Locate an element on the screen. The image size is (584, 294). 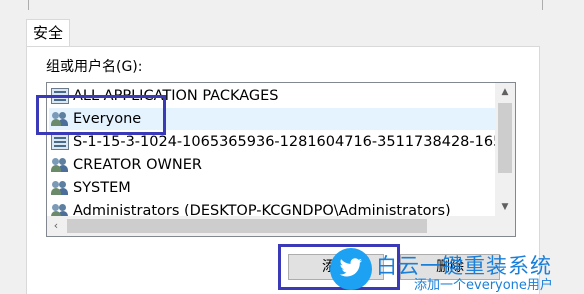
list-item: CREATOR OWNER is located at coordinates (272, 165).